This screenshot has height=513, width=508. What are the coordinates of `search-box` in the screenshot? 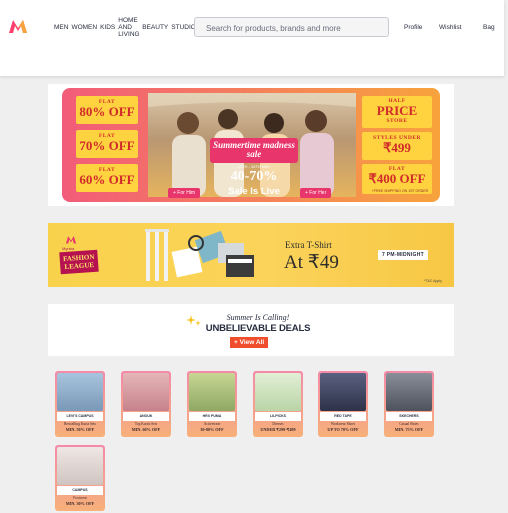 It's located at (291, 27).